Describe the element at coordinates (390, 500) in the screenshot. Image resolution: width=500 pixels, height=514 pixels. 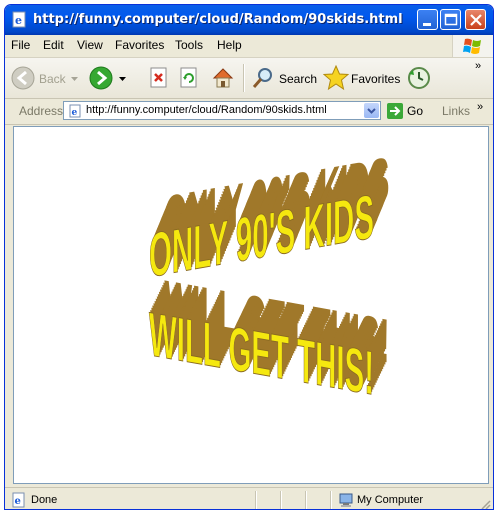
I see `security-zone: My Computer` at that location.